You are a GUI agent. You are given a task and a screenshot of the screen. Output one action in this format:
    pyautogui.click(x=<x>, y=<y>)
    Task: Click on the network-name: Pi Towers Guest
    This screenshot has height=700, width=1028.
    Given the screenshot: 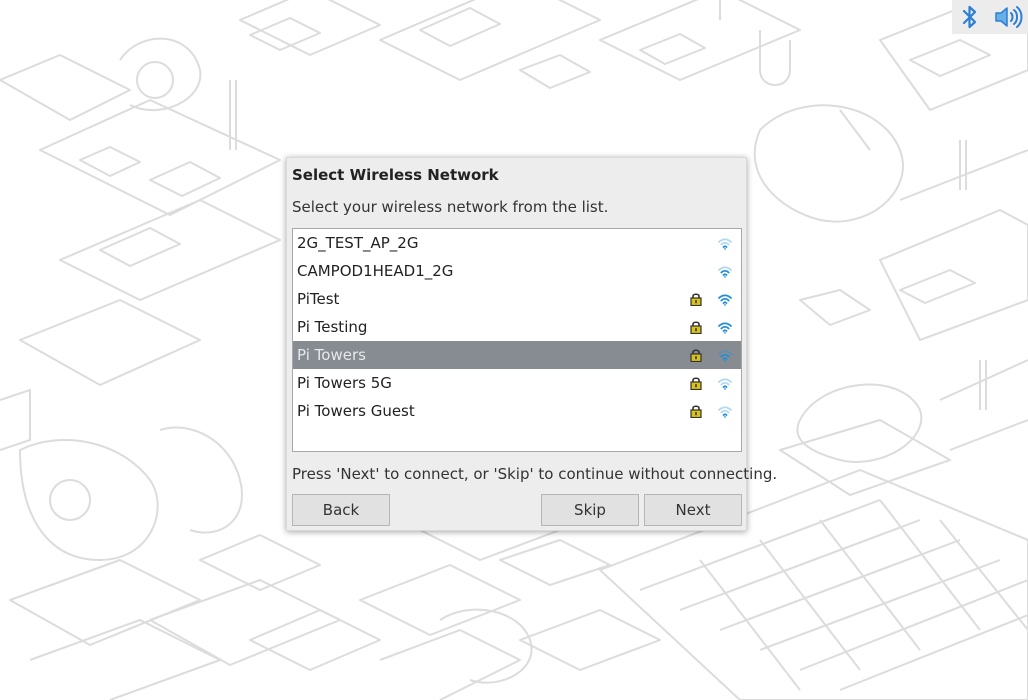 What is the action you would take?
    pyautogui.click(x=356, y=411)
    